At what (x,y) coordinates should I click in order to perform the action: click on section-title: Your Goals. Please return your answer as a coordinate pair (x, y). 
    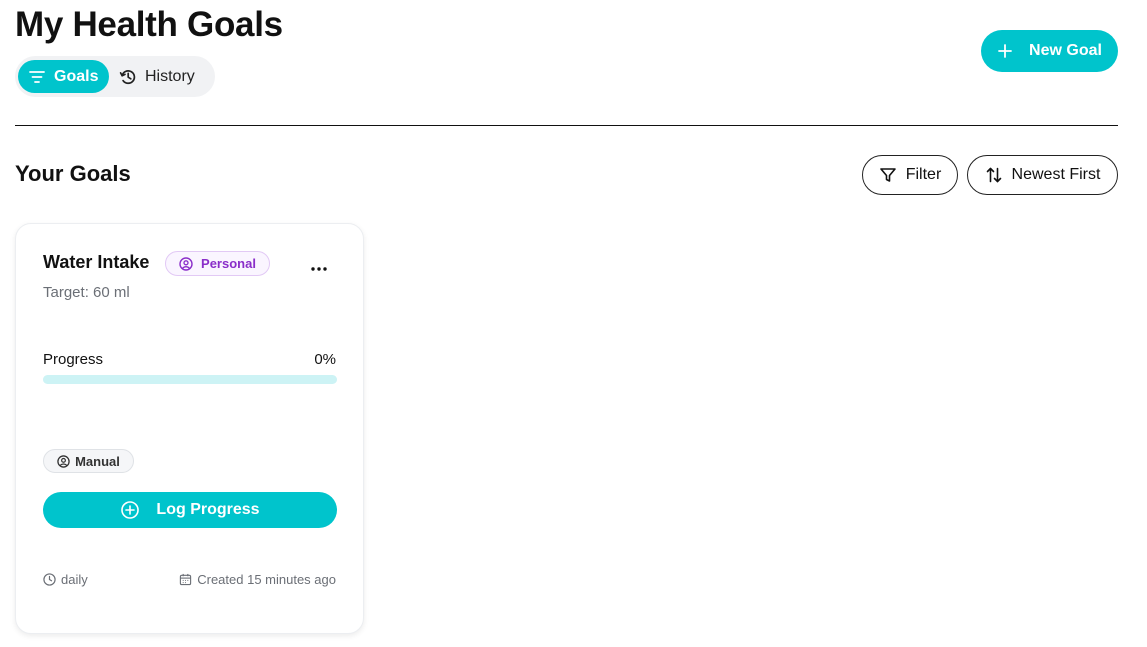
    Looking at the image, I should click on (73, 173).